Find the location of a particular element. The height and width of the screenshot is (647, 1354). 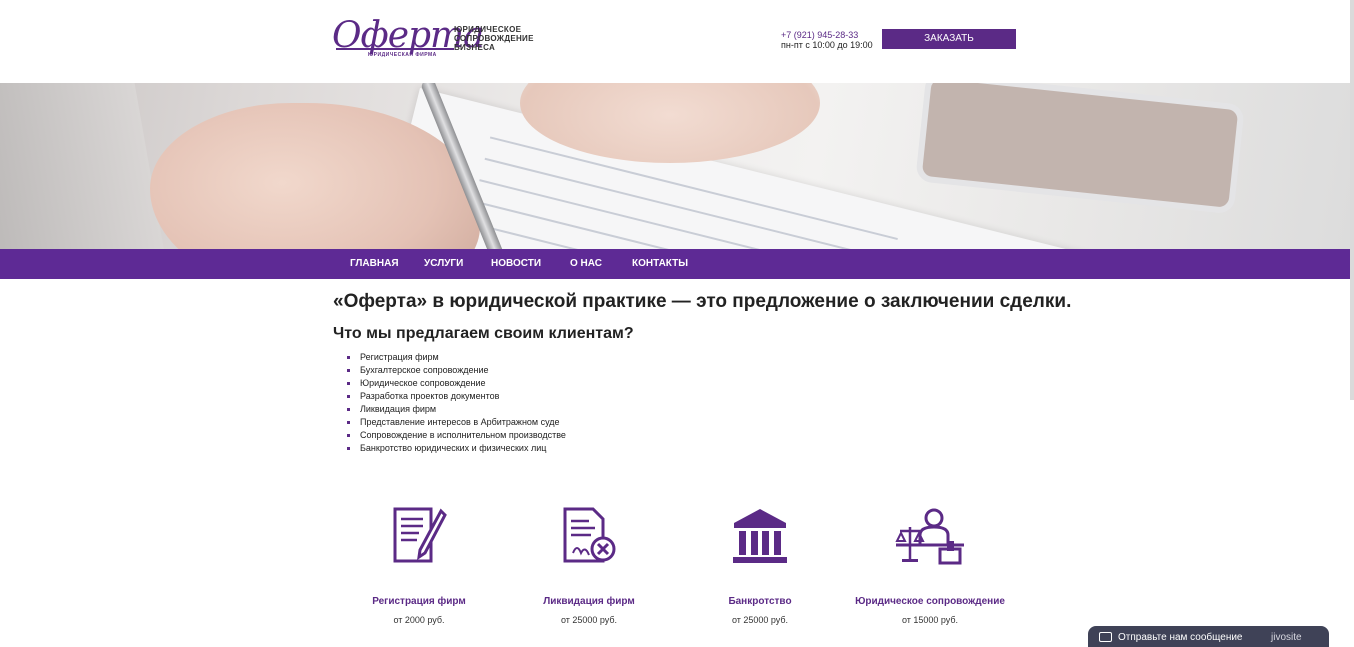

chat-brand: jivosite is located at coordinates (1286, 637).